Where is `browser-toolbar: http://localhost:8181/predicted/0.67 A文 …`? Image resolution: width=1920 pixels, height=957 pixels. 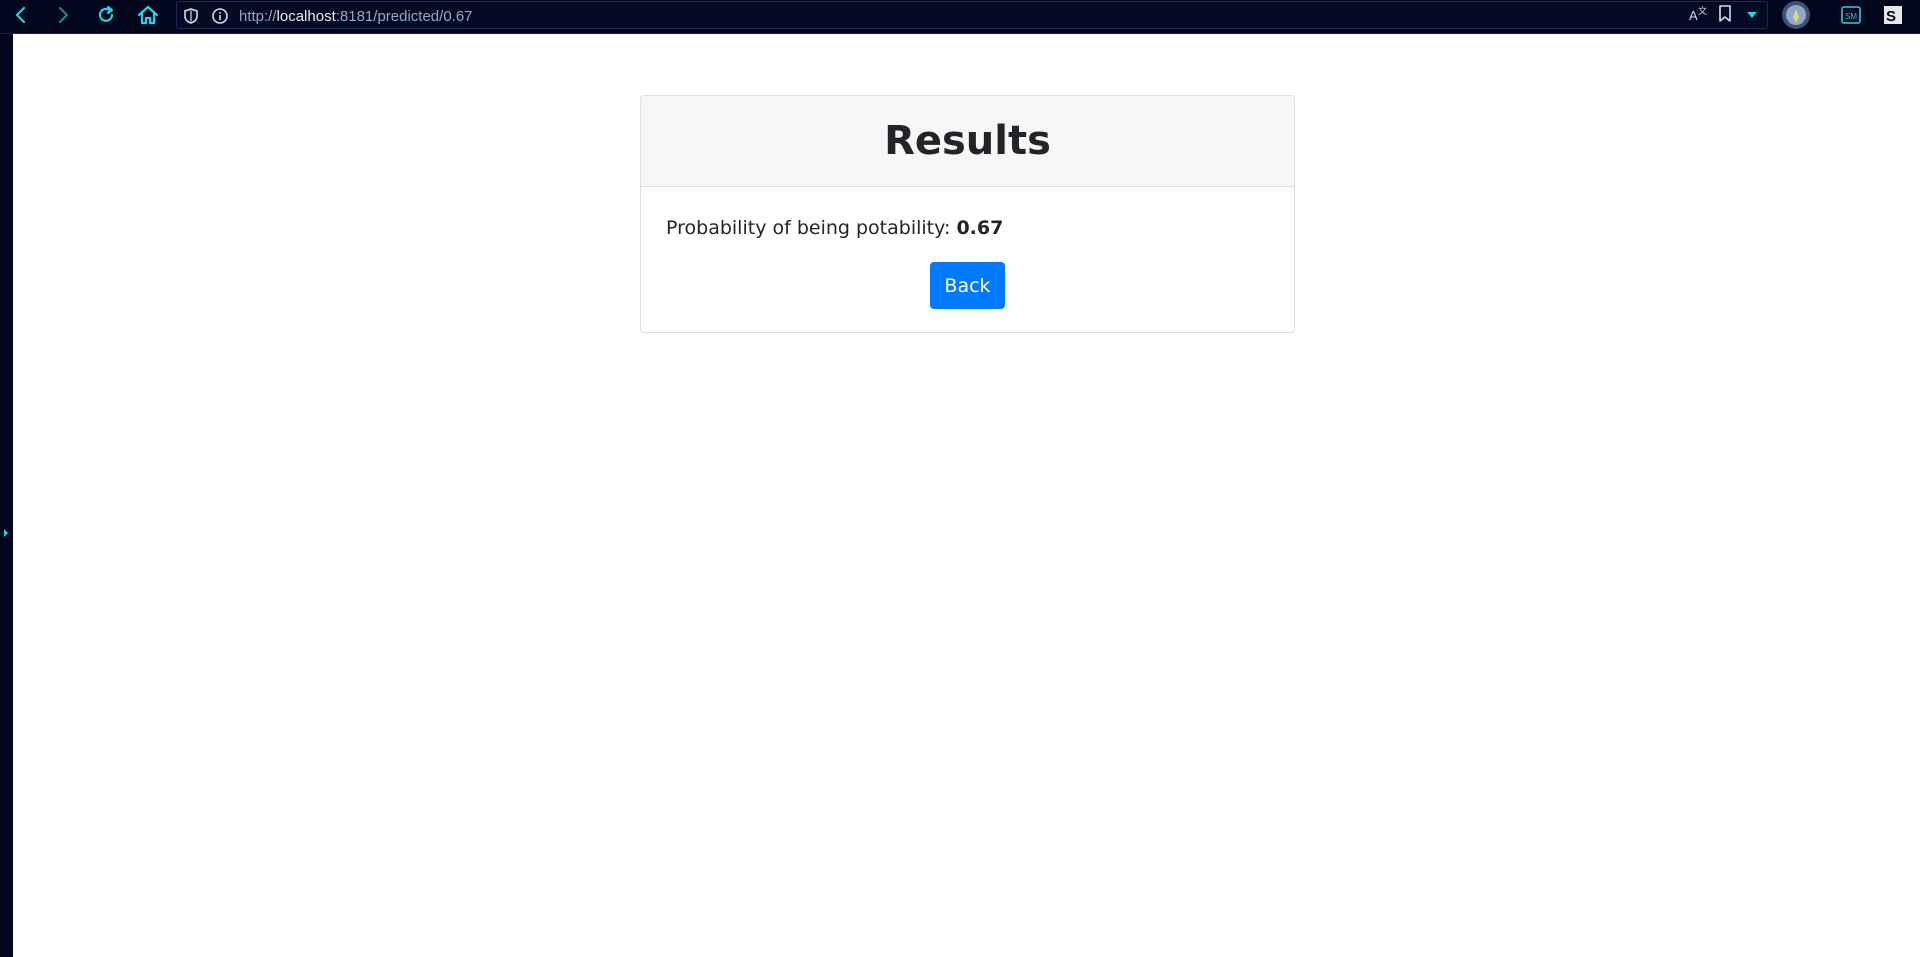 browser-toolbar: http://localhost:8181/predicted/0.67 A文 … is located at coordinates (960, 17).